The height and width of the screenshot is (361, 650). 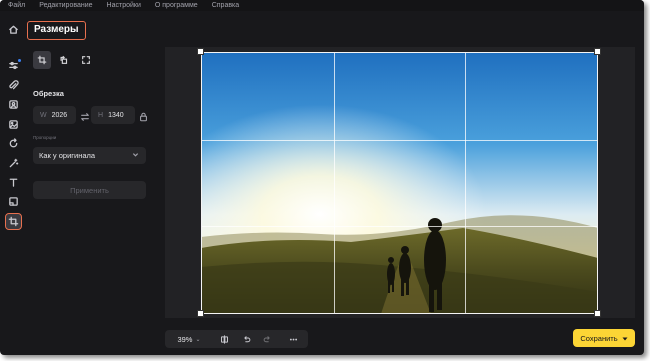 I want to click on rotate-mode-button, so click(x=64, y=60).